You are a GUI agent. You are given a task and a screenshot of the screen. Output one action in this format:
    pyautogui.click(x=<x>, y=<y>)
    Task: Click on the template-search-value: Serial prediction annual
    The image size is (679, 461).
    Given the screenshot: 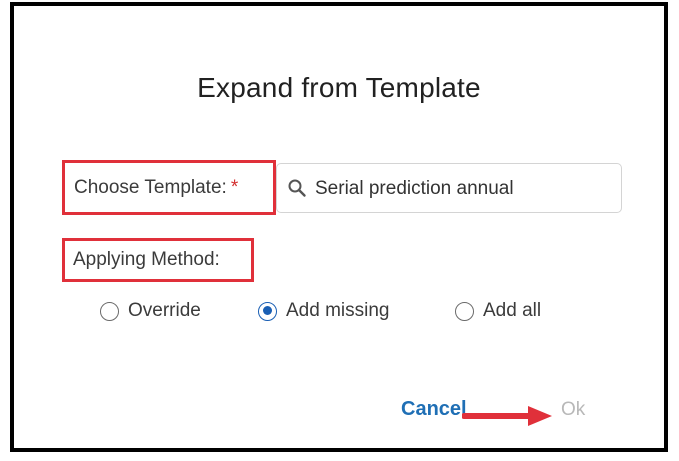 What is the action you would take?
    pyautogui.click(x=414, y=188)
    